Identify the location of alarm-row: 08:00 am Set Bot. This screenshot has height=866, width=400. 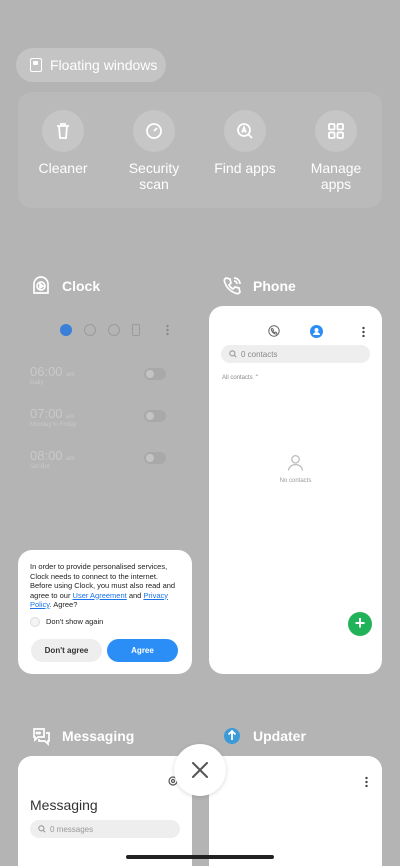
(105, 459).